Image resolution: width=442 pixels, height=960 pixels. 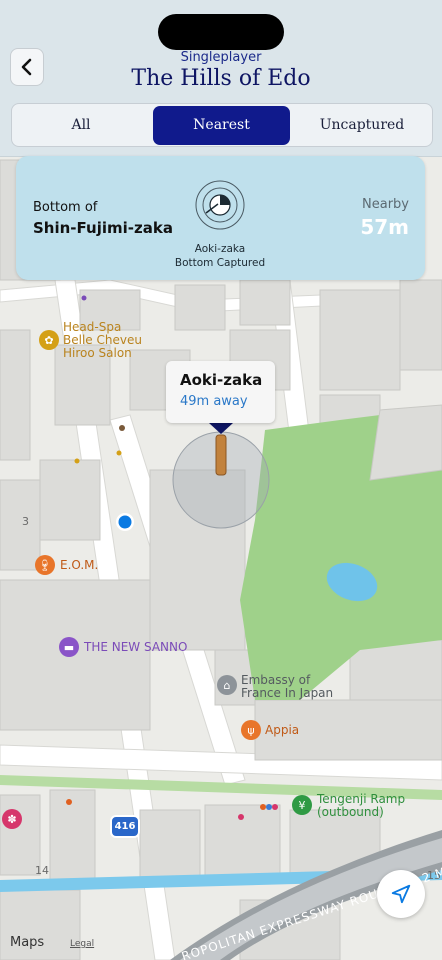 I want to click on current-location-button, so click(x=401, y=894).